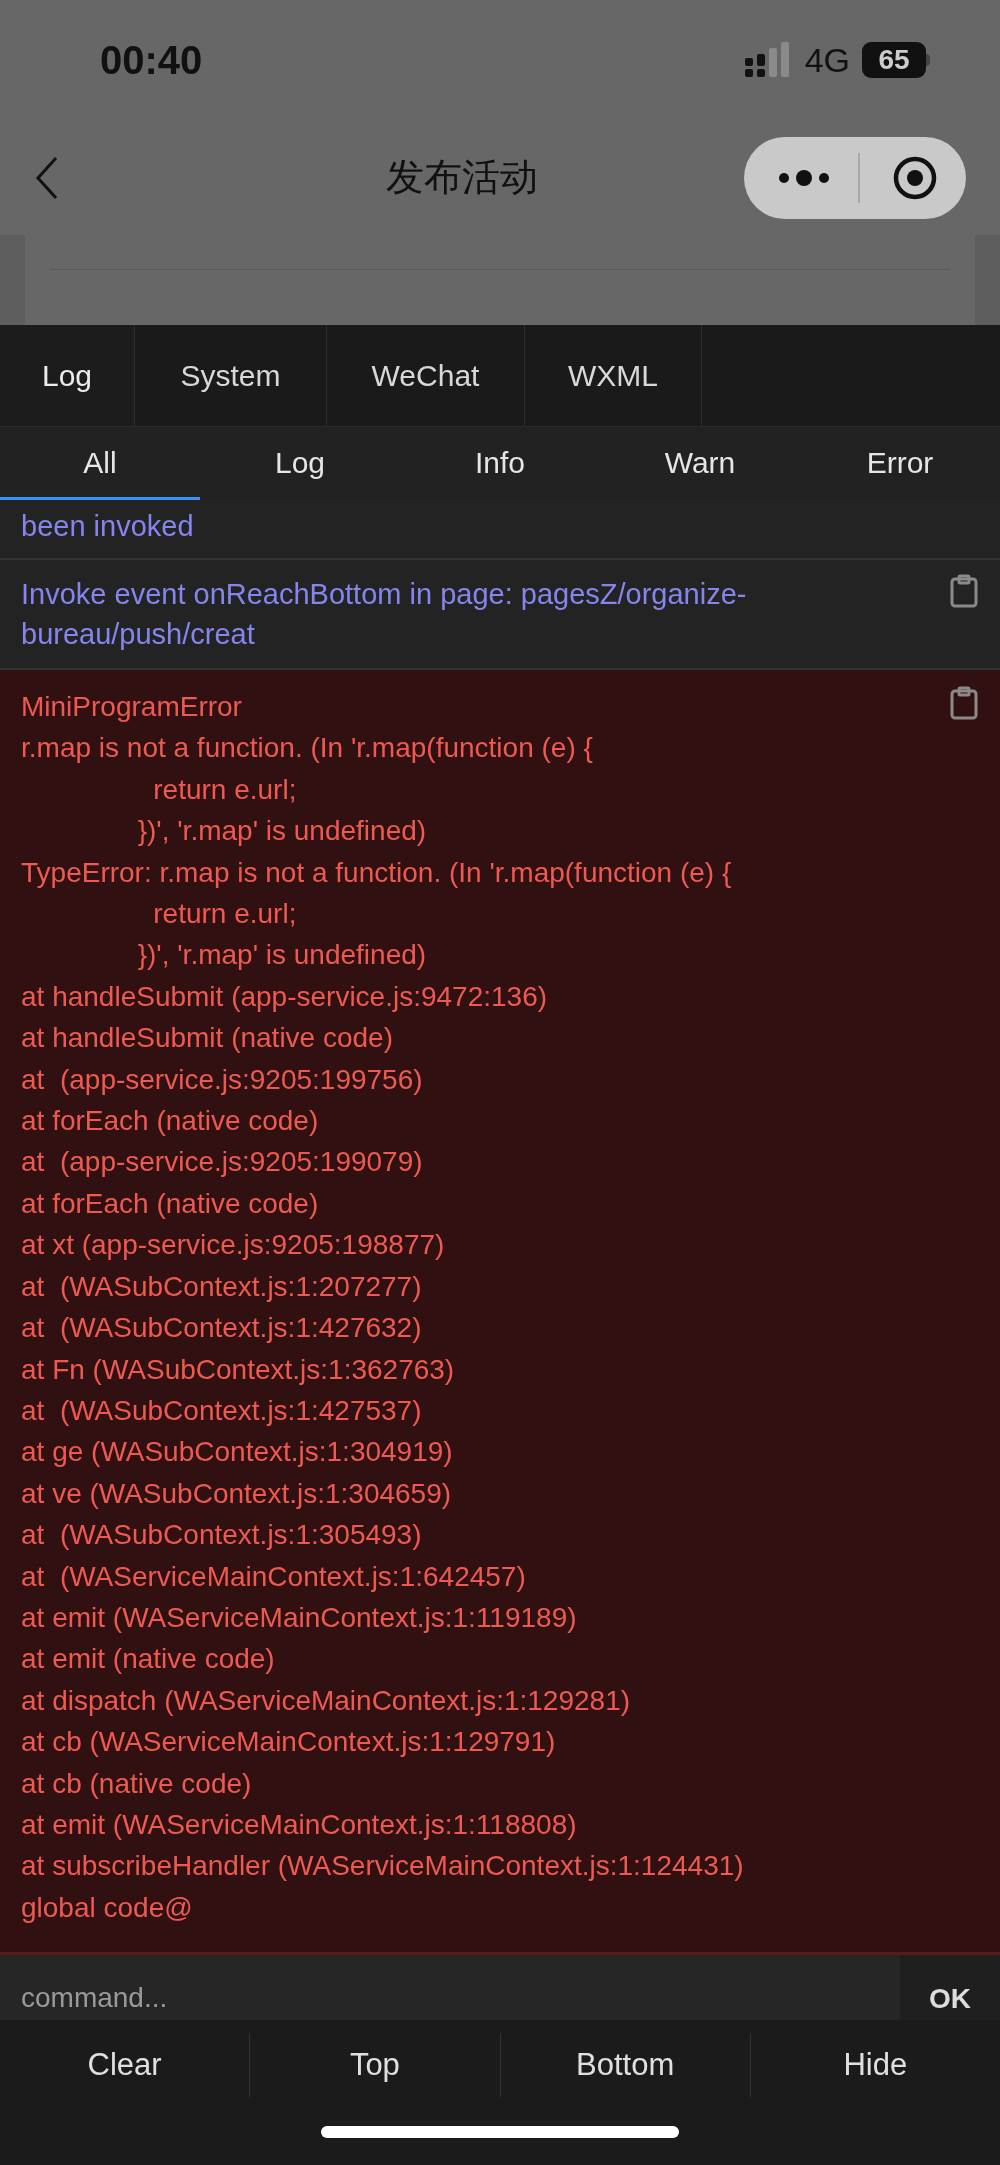 The height and width of the screenshot is (2165, 1000). I want to click on page-title: 发布活动, so click(462, 177).